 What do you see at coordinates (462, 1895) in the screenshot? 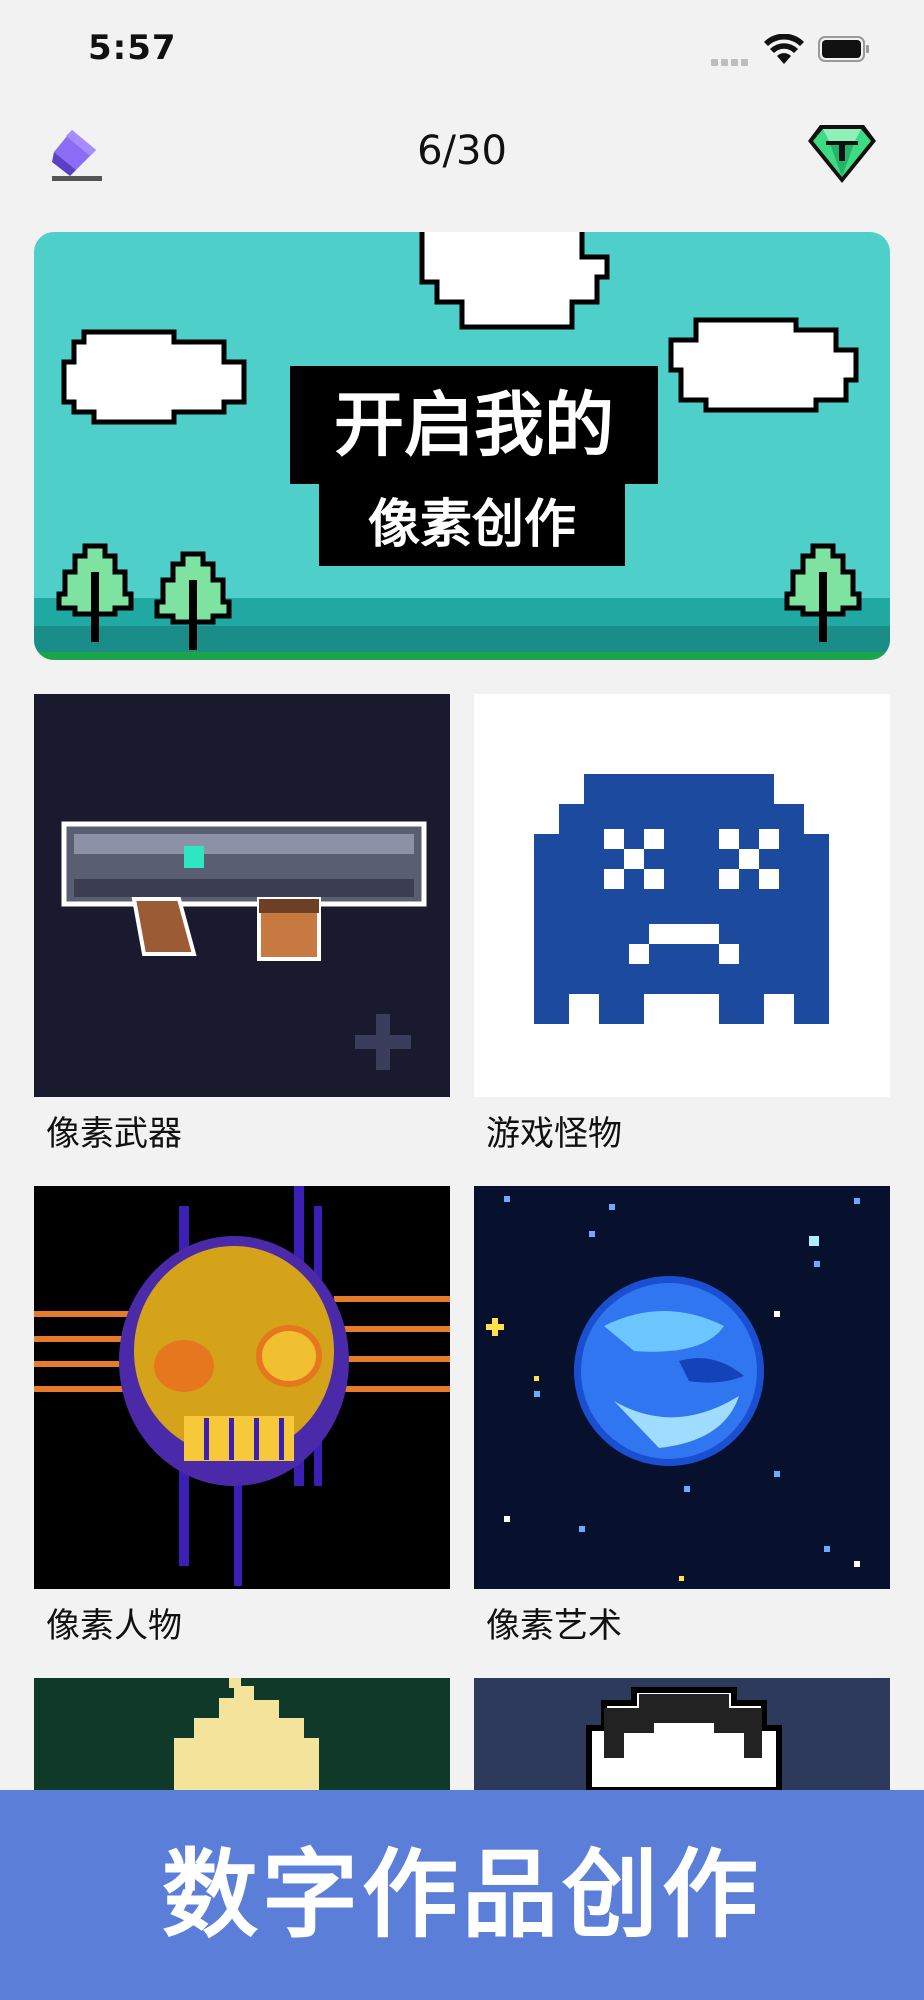
I see `promo-banner: 数字作品创作` at bounding box center [462, 1895].